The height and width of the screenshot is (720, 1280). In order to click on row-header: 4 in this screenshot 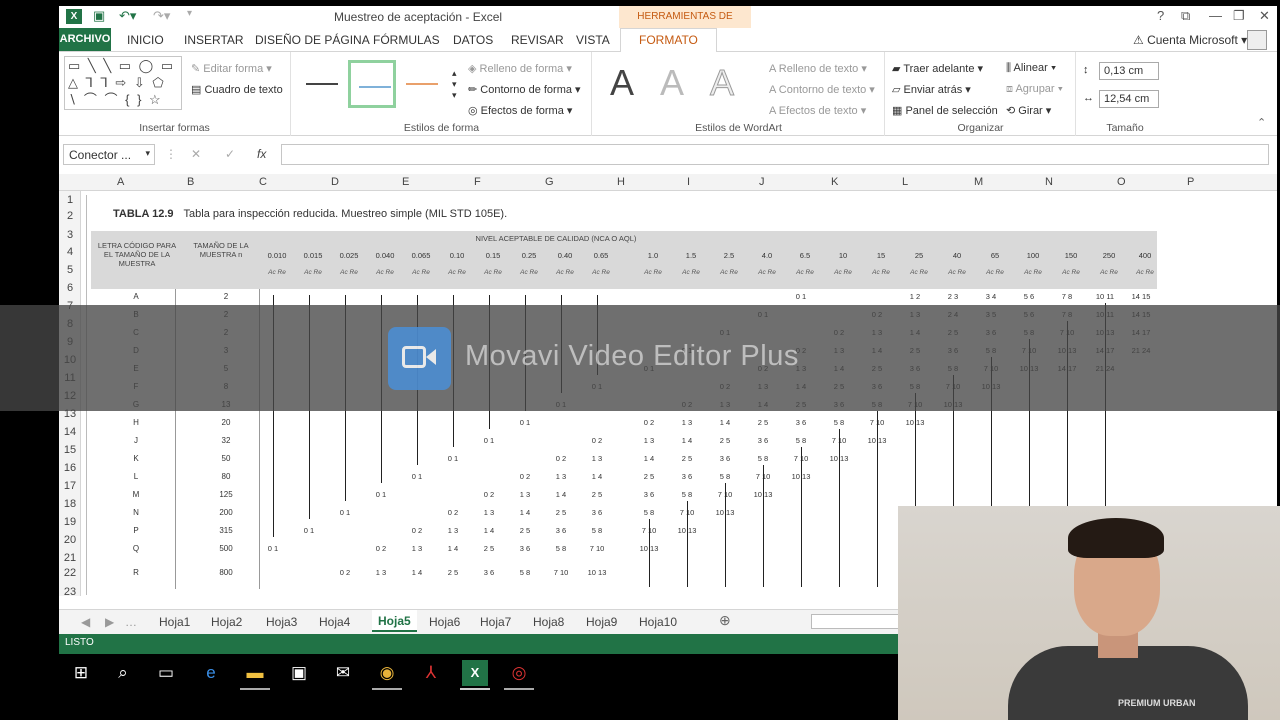, I will do `click(70, 252)`.